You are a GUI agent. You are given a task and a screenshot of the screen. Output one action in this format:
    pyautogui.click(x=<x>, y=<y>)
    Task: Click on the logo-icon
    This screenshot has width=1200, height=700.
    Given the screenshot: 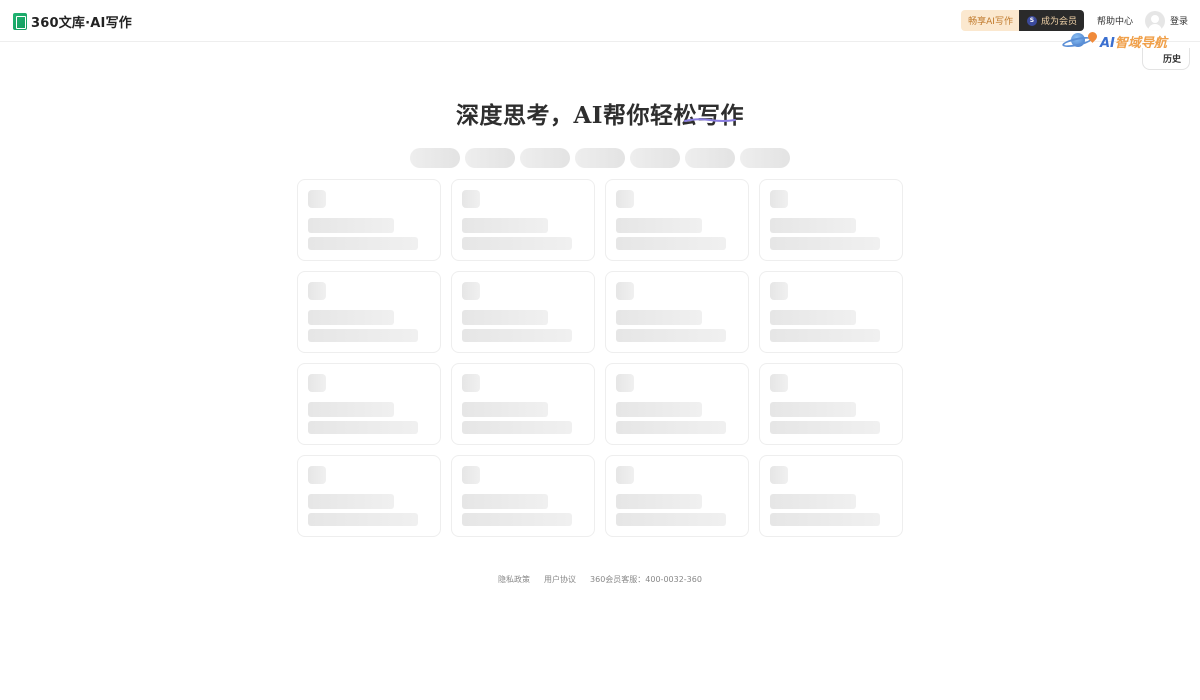 What is the action you would take?
    pyautogui.click(x=20, y=21)
    